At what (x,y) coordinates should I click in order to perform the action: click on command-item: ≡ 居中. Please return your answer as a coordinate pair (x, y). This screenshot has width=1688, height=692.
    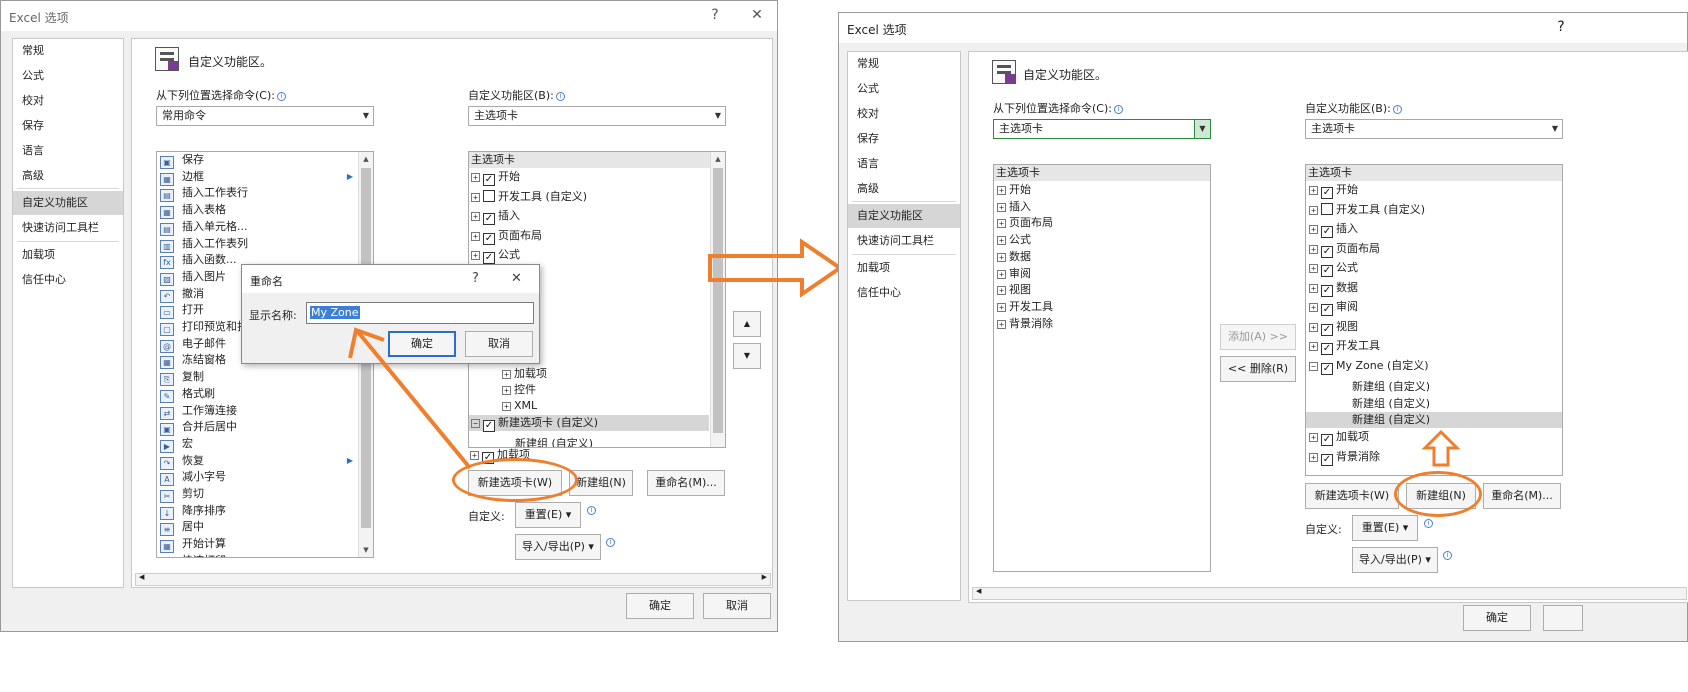
    Looking at the image, I should click on (257, 528).